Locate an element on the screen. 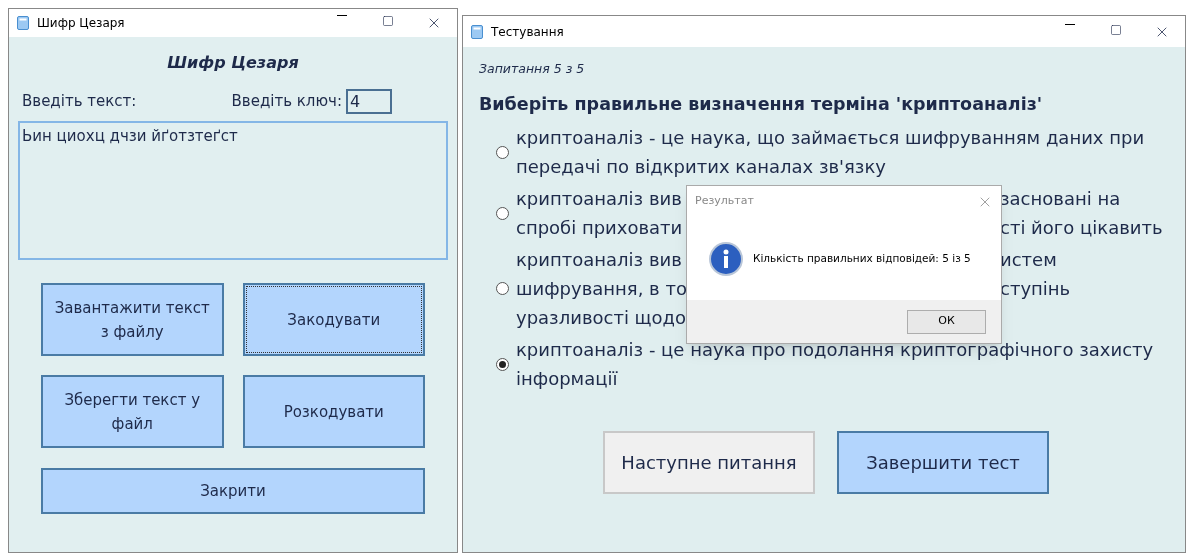 This screenshot has height=553, width=1186. action-button: Розкодувати is located at coordinates (333, 411).